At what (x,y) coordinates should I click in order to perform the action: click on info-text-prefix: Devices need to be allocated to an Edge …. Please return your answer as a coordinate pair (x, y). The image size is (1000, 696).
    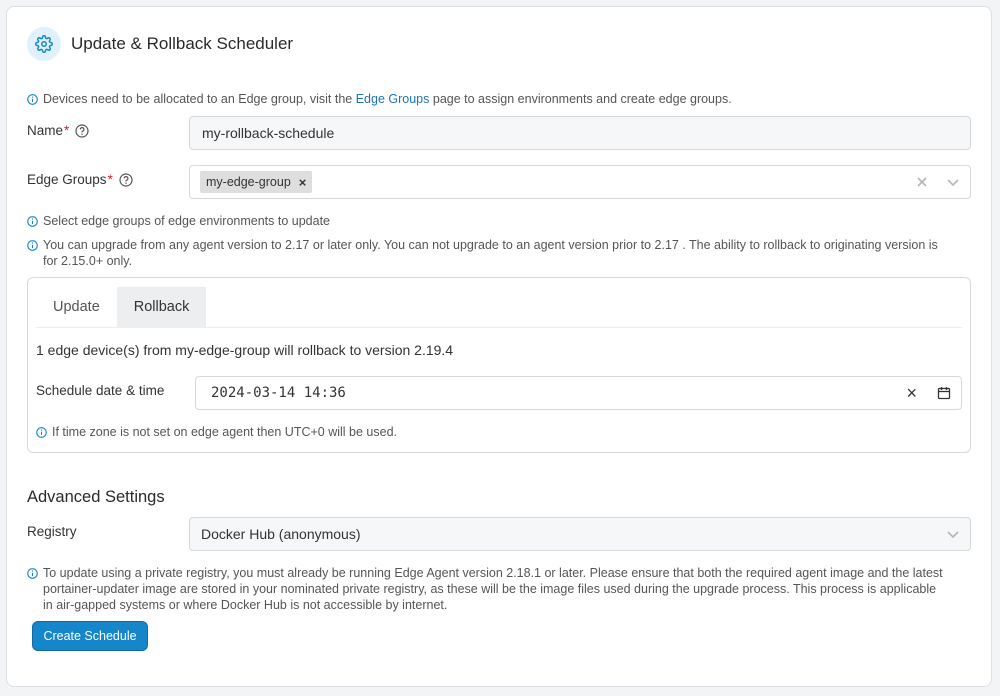
    Looking at the image, I should click on (198, 99).